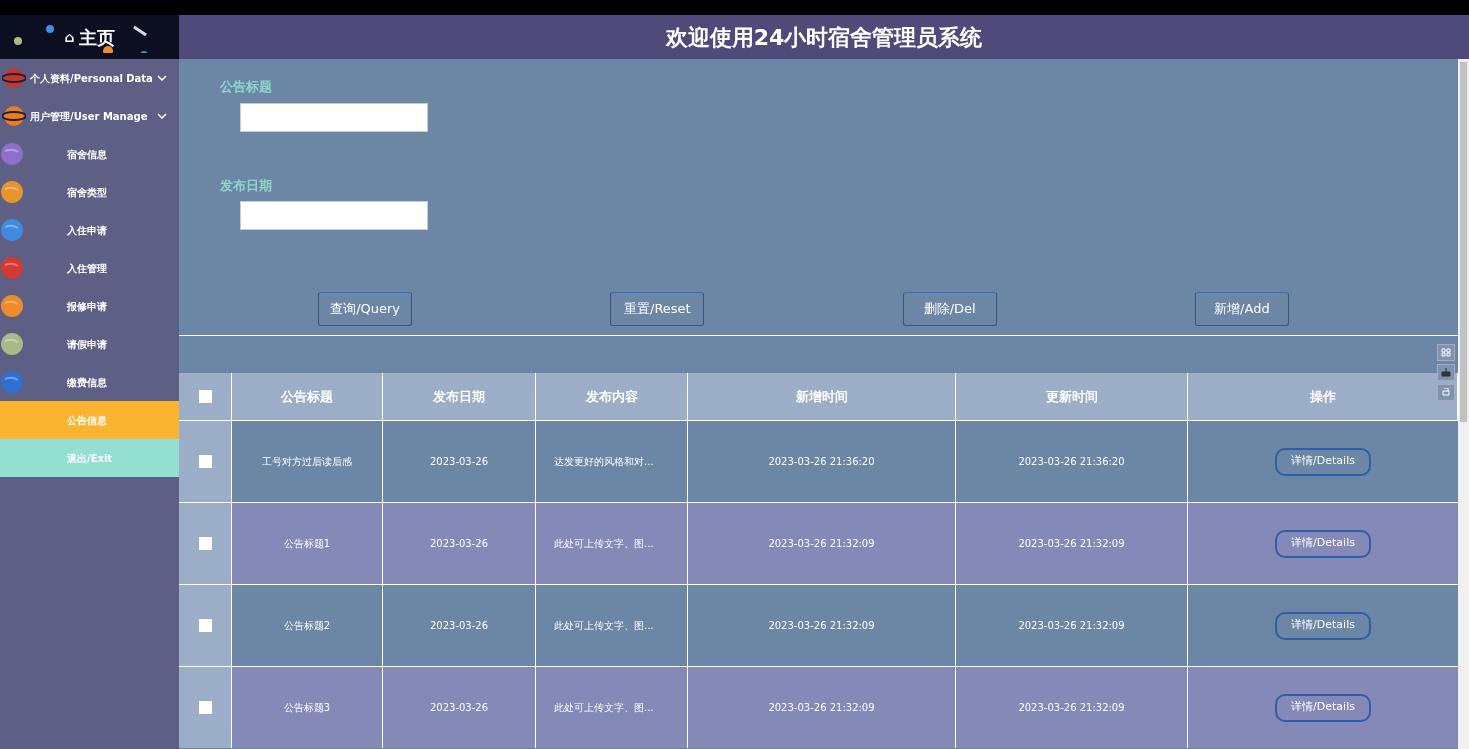  I want to click on field-label: 公告标题, so click(246, 87).